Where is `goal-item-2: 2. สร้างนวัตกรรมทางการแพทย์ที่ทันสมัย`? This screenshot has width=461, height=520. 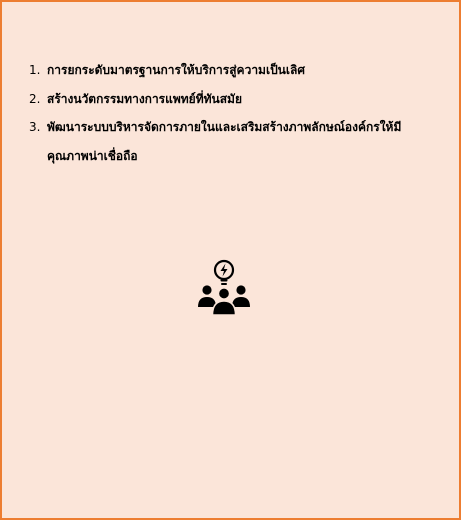
goal-item-2: 2. สร้างนวัตกรรมทางการแพทย์ที่ทันสมัย is located at coordinates (234, 99).